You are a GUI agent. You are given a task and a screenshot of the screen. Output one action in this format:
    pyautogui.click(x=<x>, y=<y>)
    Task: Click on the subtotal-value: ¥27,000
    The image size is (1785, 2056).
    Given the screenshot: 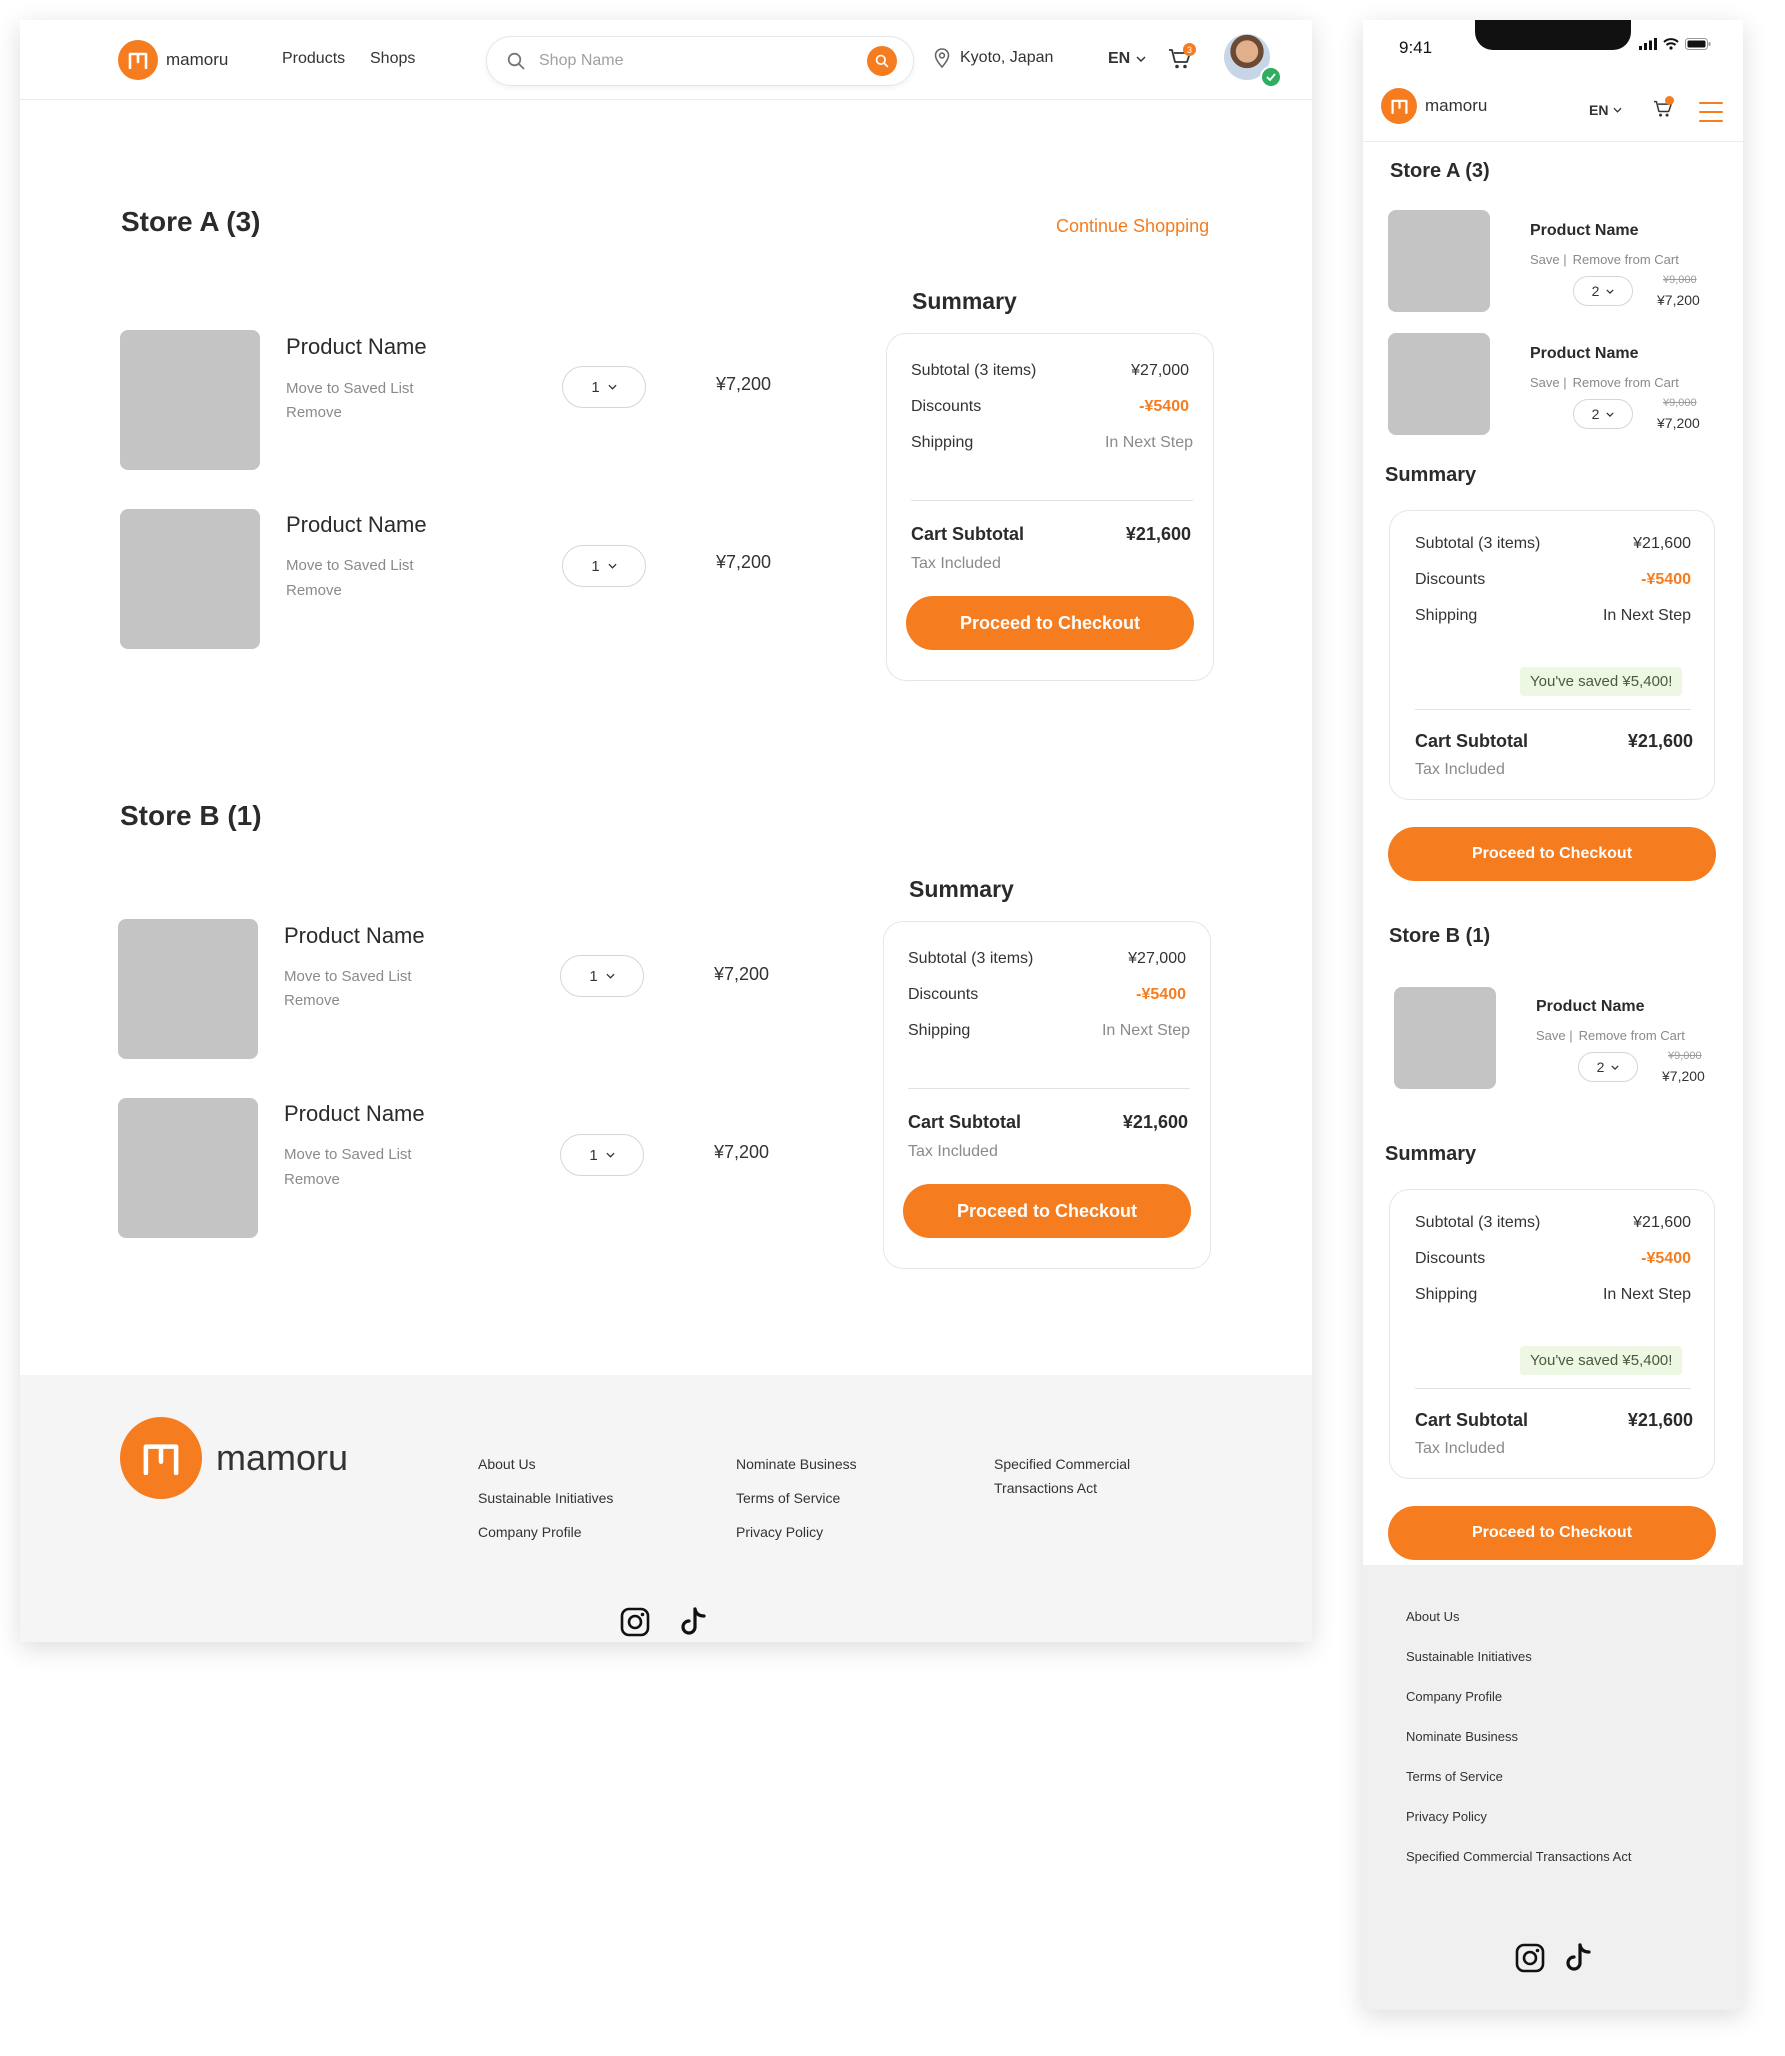 What is the action you would take?
    pyautogui.click(x=1160, y=370)
    